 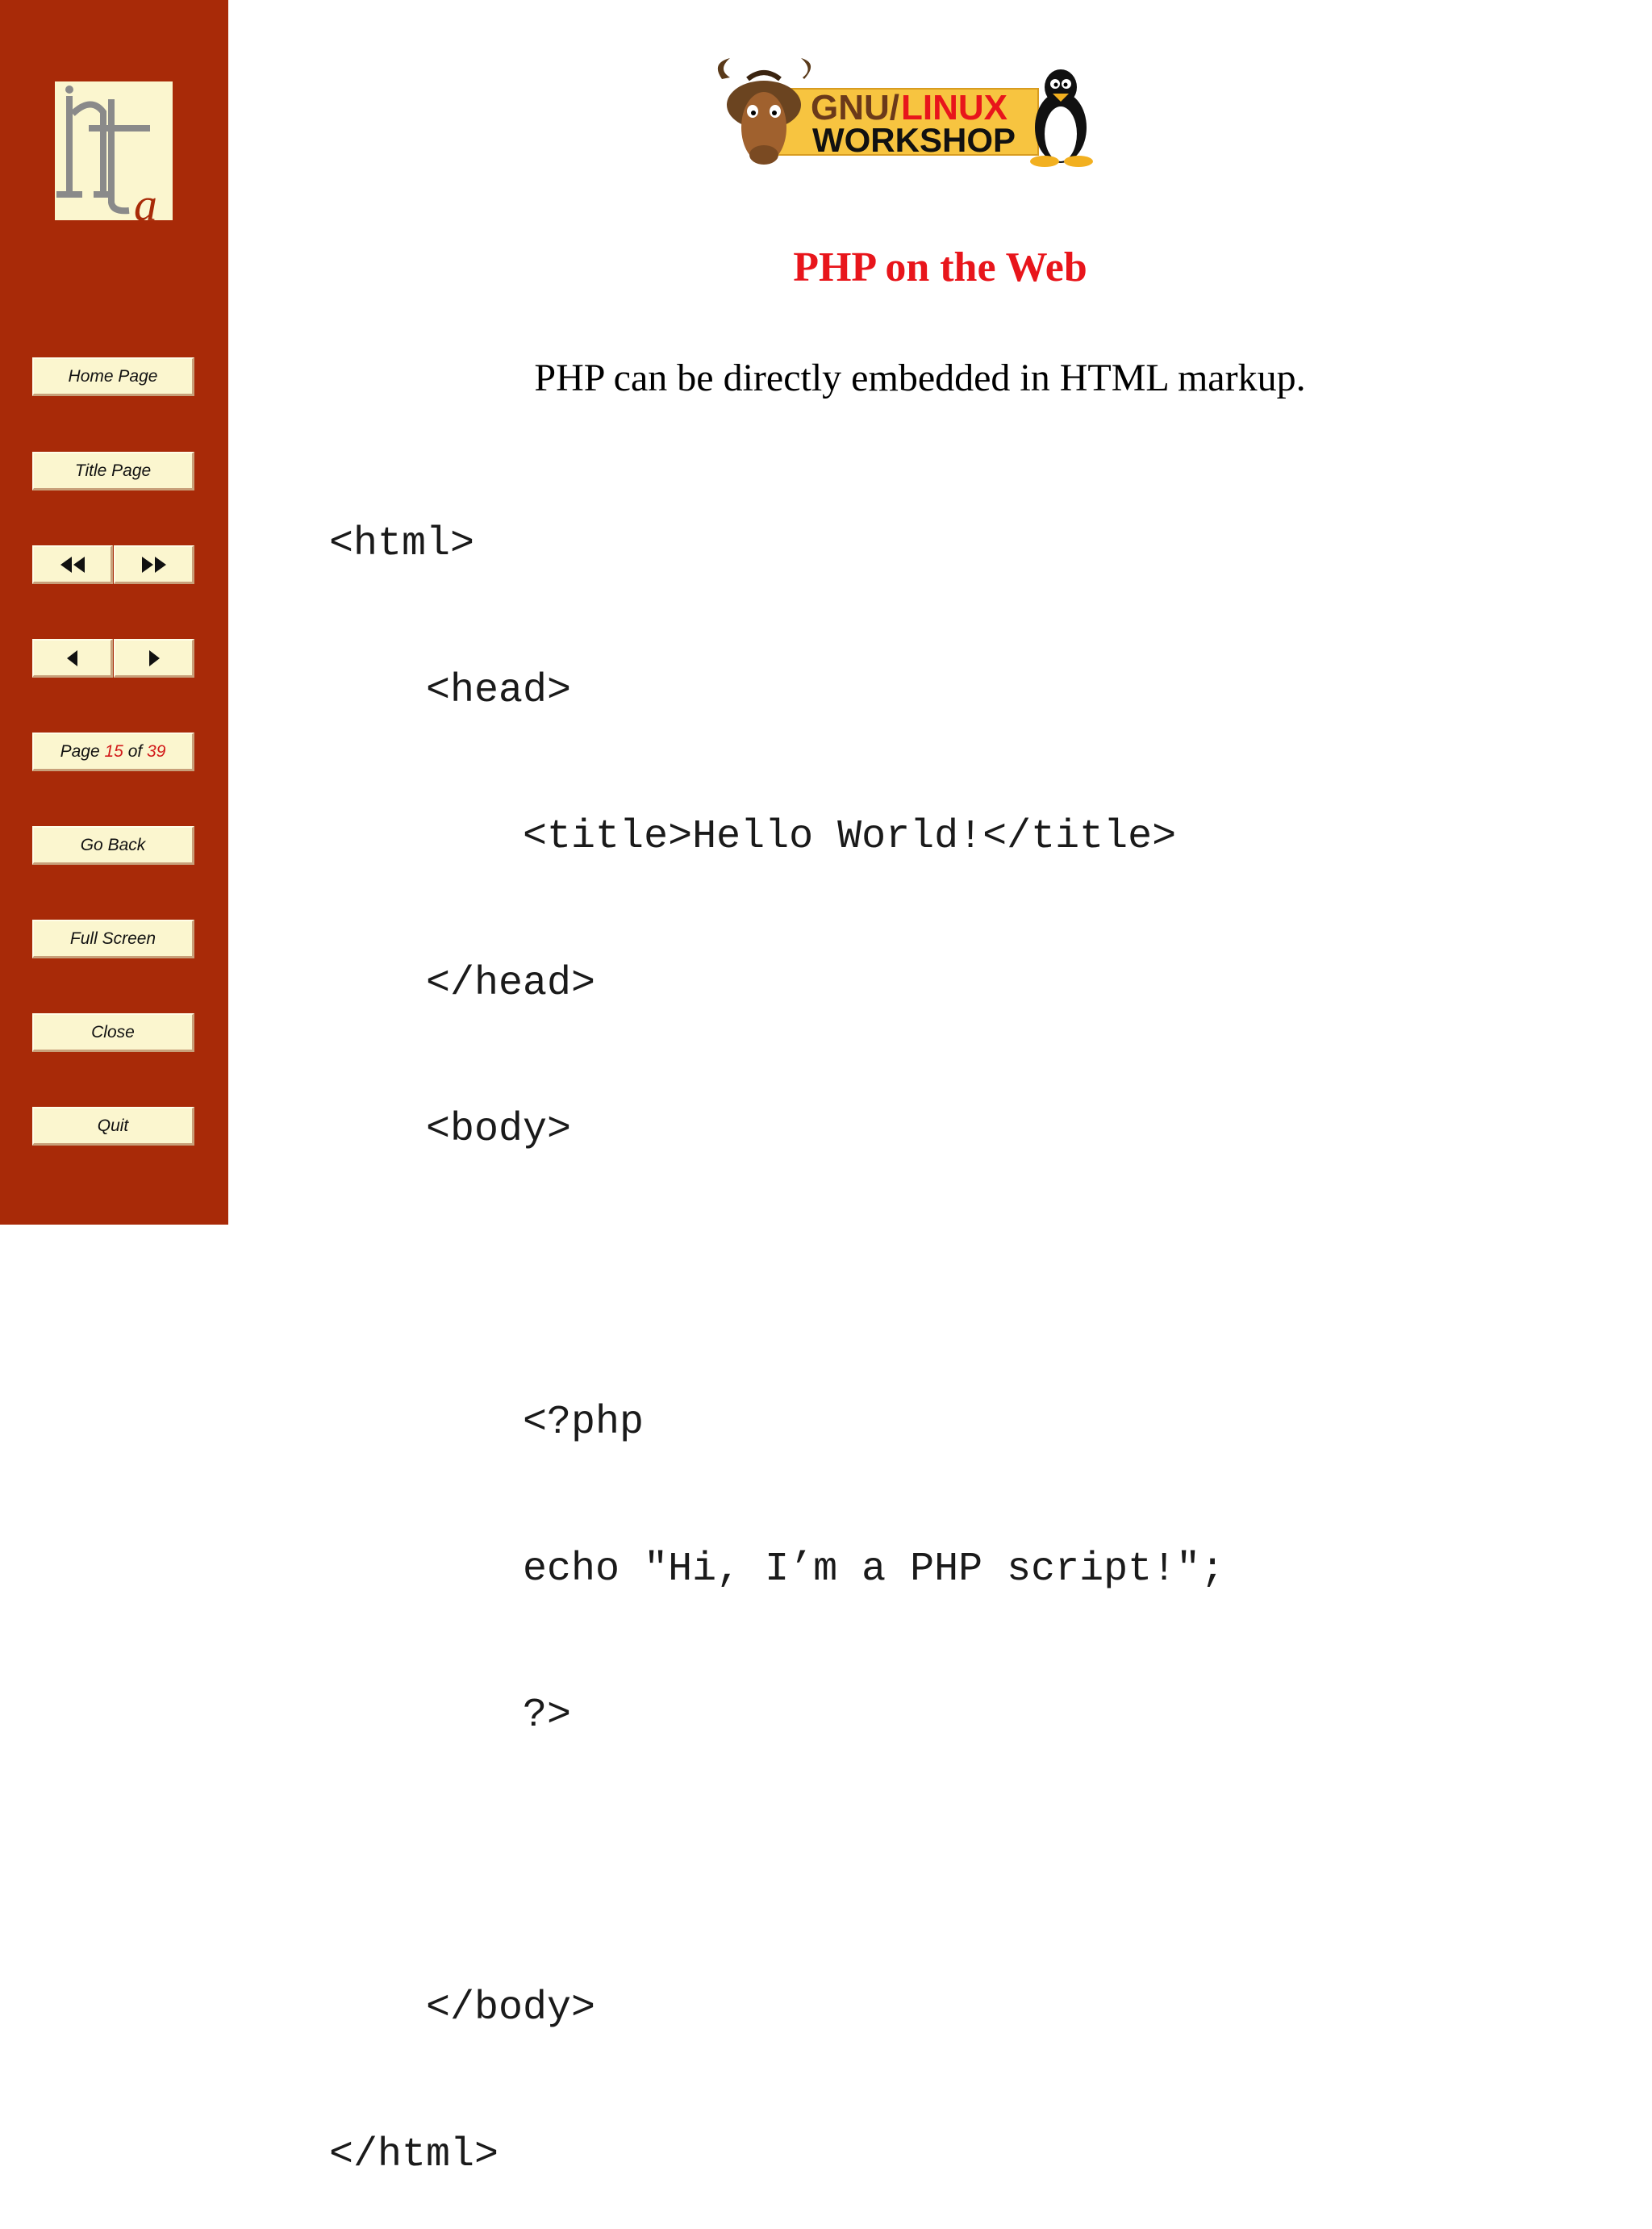 What do you see at coordinates (402, 544) in the screenshot?
I see `code-line: <html>` at bounding box center [402, 544].